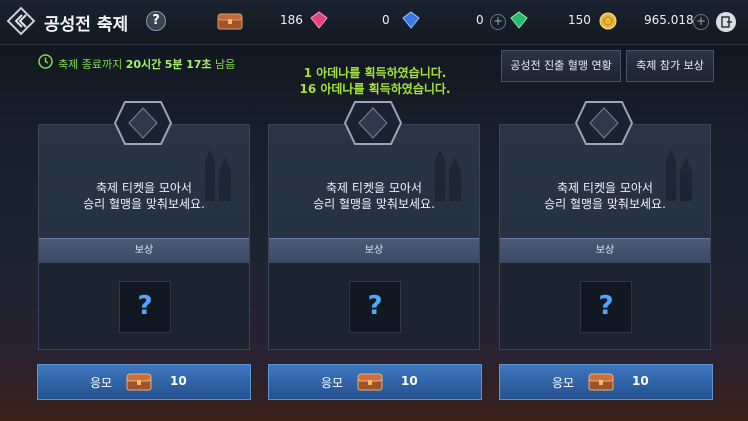 The width and height of the screenshot is (748, 421). What do you see at coordinates (669, 20) in the screenshot?
I see `gold-count: 965.018` at bounding box center [669, 20].